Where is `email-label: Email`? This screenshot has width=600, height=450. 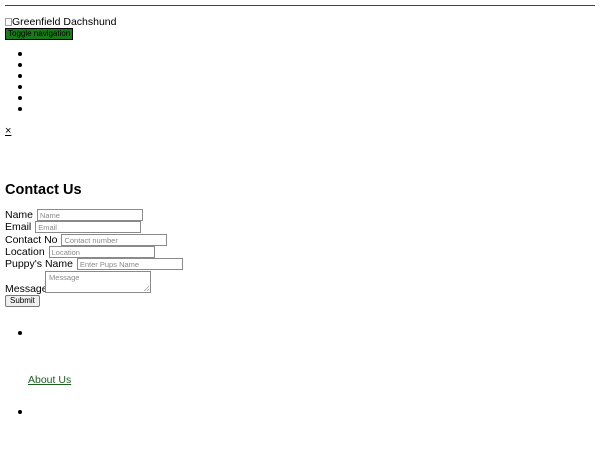
email-label: Email is located at coordinates (18, 227).